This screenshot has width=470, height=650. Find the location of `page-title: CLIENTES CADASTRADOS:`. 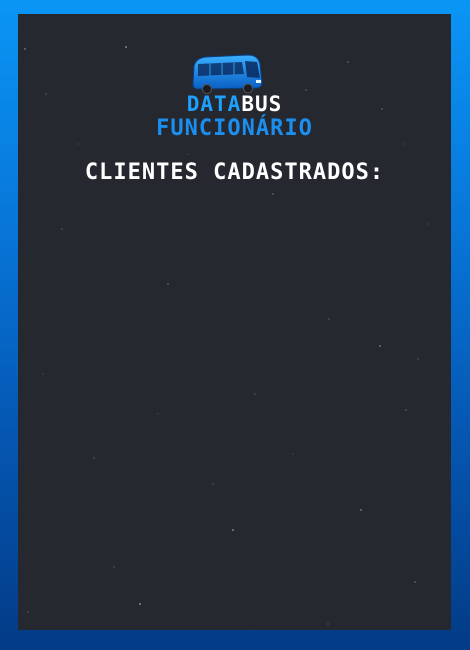

page-title: CLIENTES CADASTRADOS: is located at coordinates (234, 172).